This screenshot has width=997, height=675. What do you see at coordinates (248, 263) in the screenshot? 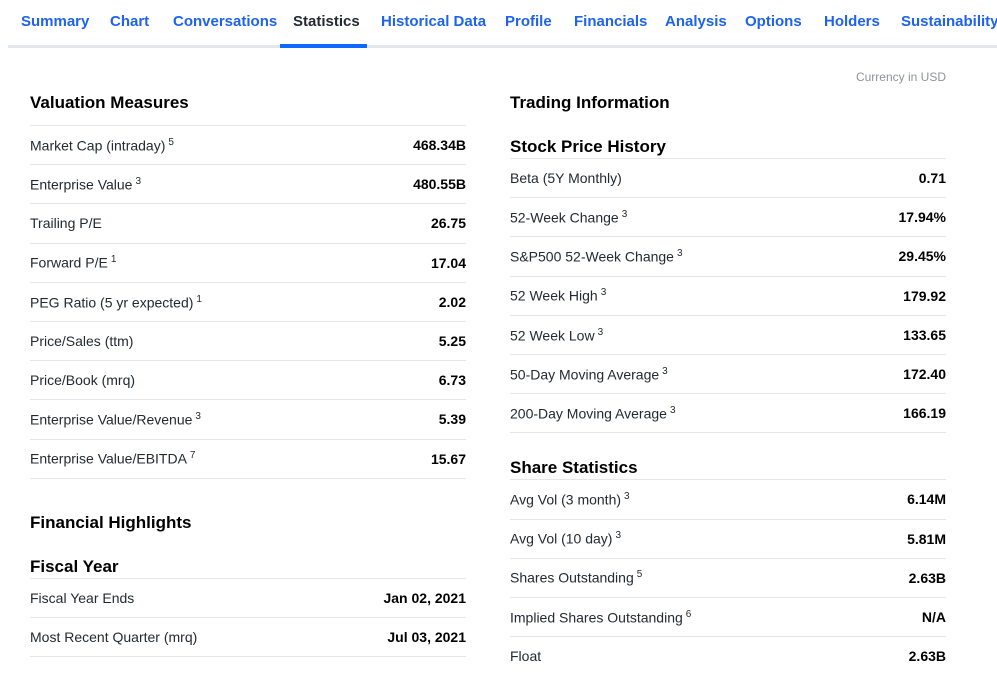
I see `table-row: Forward P/E 1 17.04` at bounding box center [248, 263].